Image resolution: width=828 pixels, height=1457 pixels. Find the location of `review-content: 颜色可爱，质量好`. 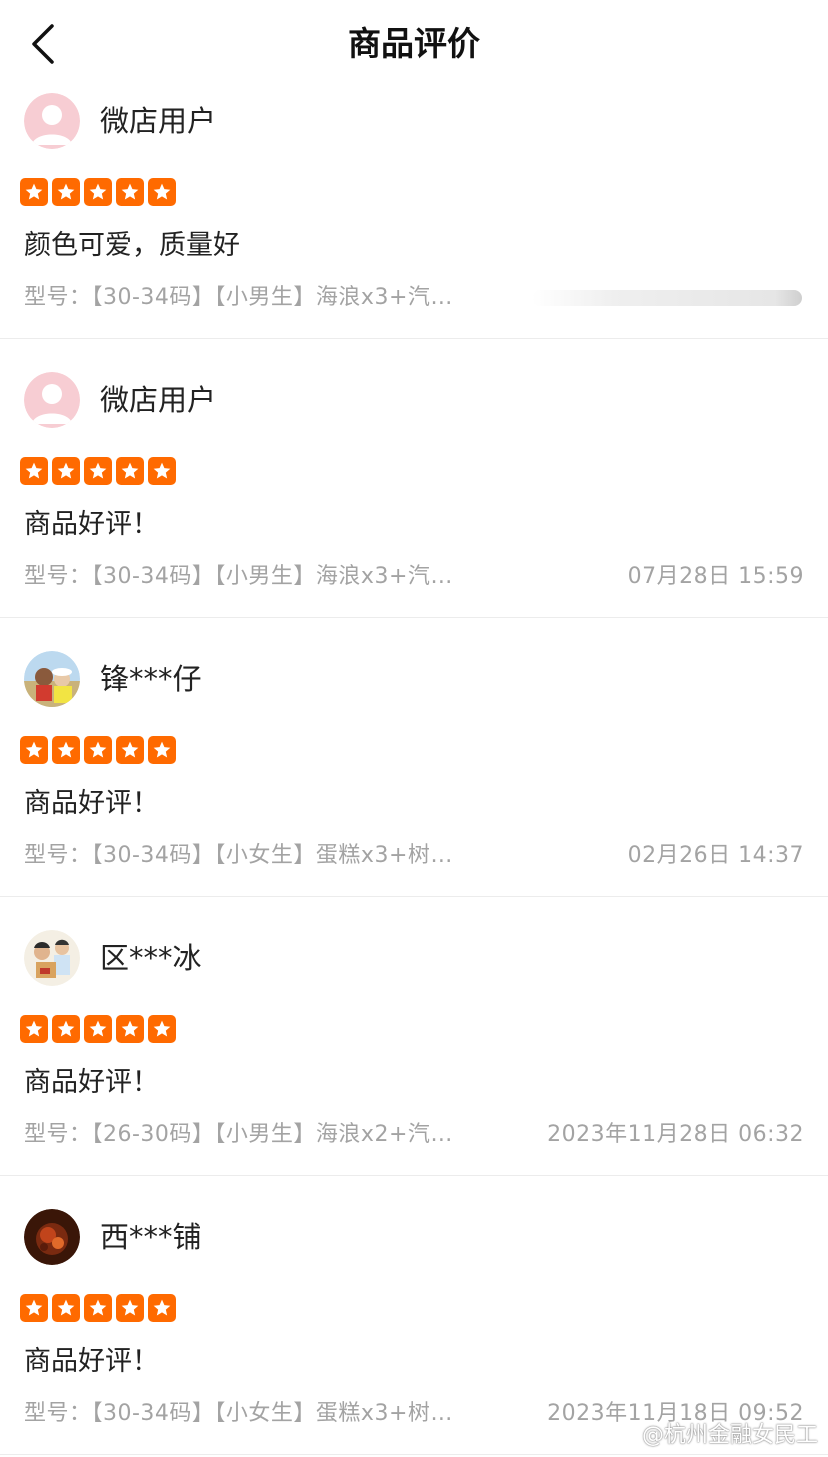

review-content: 颜色可爱，质量好 is located at coordinates (132, 245).